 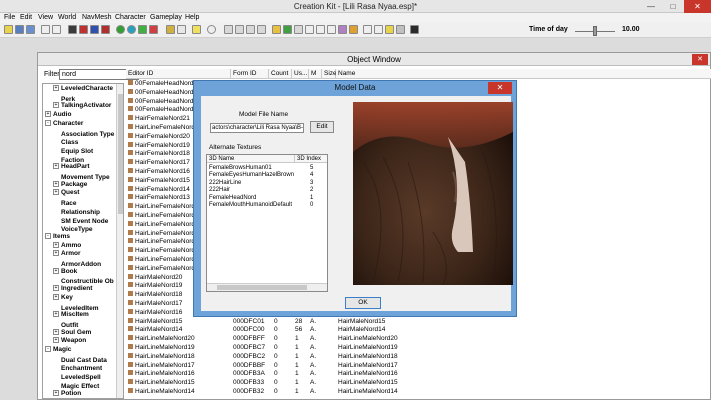 I want to click on col-header-editor-id: Editor ID, so click(x=178, y=74).